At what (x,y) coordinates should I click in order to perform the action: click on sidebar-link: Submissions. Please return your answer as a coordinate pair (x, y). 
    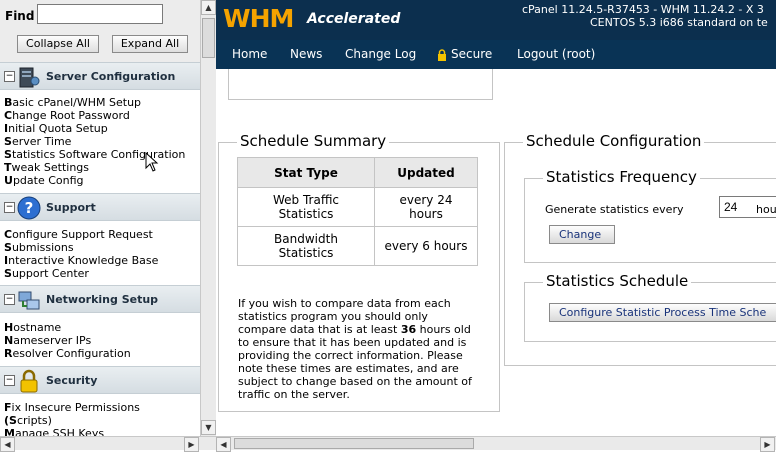
    Looking at the image, I should click on (81, 247).